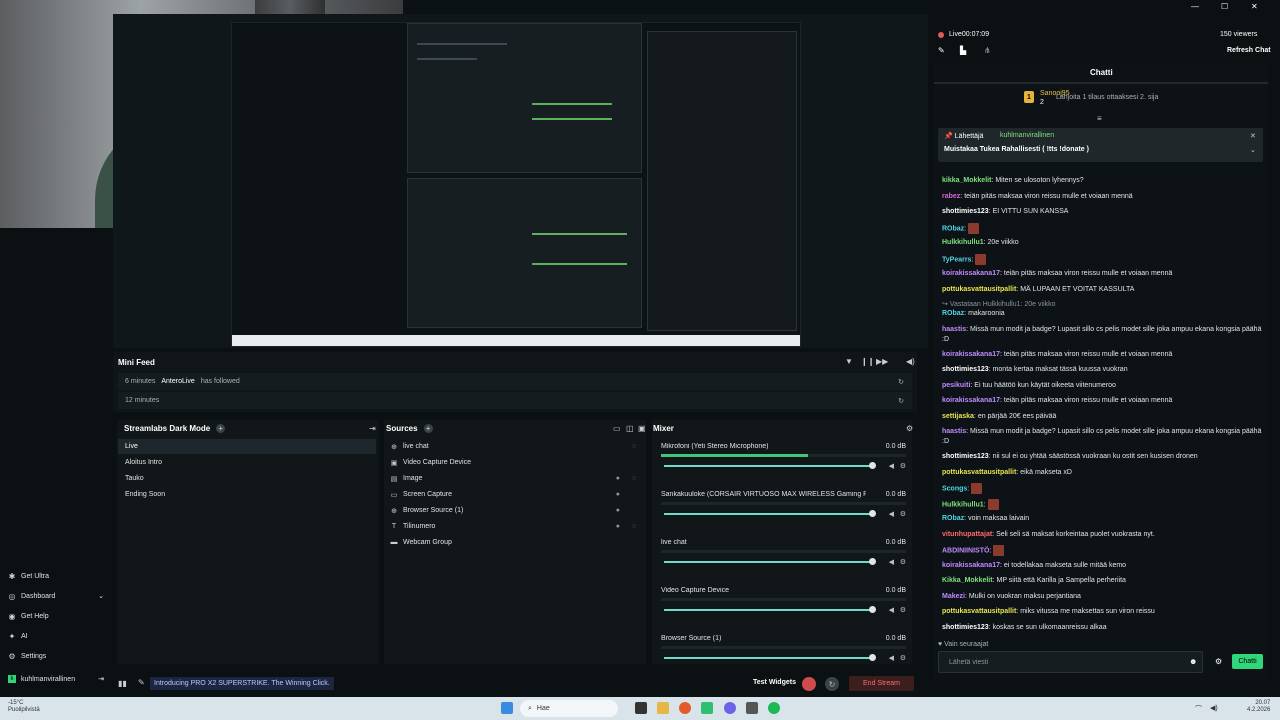 This screenshot has width=1280, height=720. What do you see at coordinates (247, 462) in the screenshot?
I see `scene-item: Aloitus Intro` at bounding box center [247, 462].